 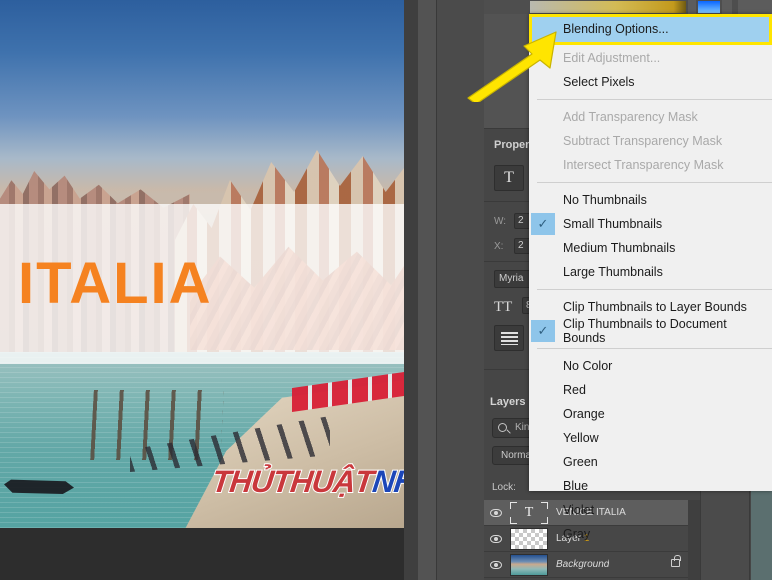 I want to click on menu-item-label: Select Pixels, so click(x=599, y=82).